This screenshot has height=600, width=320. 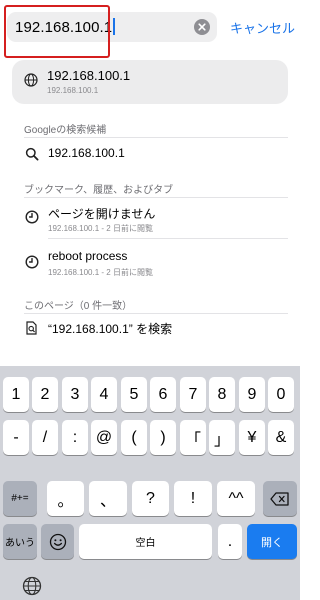 What do you see at coordinates (110, 329) in the screenshot?
I see `find-in-page-text: “192.168.100.1” を検索` at bounding box center [110, 329].